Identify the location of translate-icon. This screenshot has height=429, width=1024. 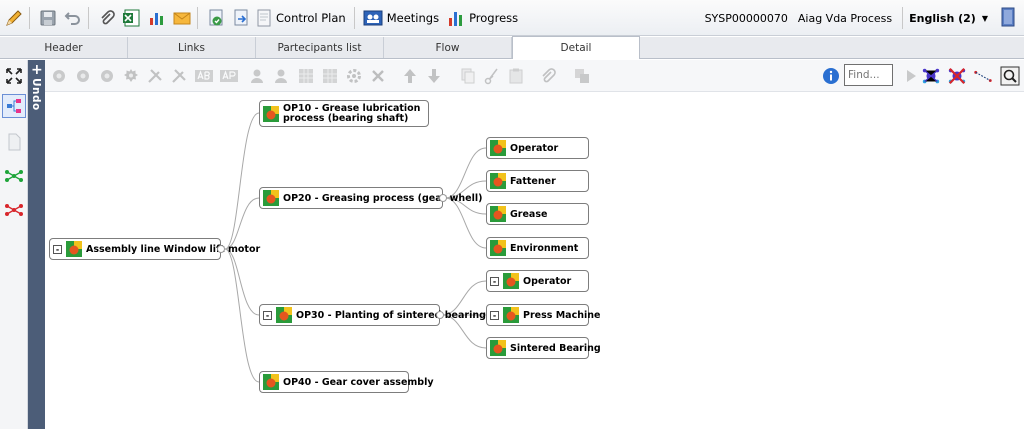
(582, 76).